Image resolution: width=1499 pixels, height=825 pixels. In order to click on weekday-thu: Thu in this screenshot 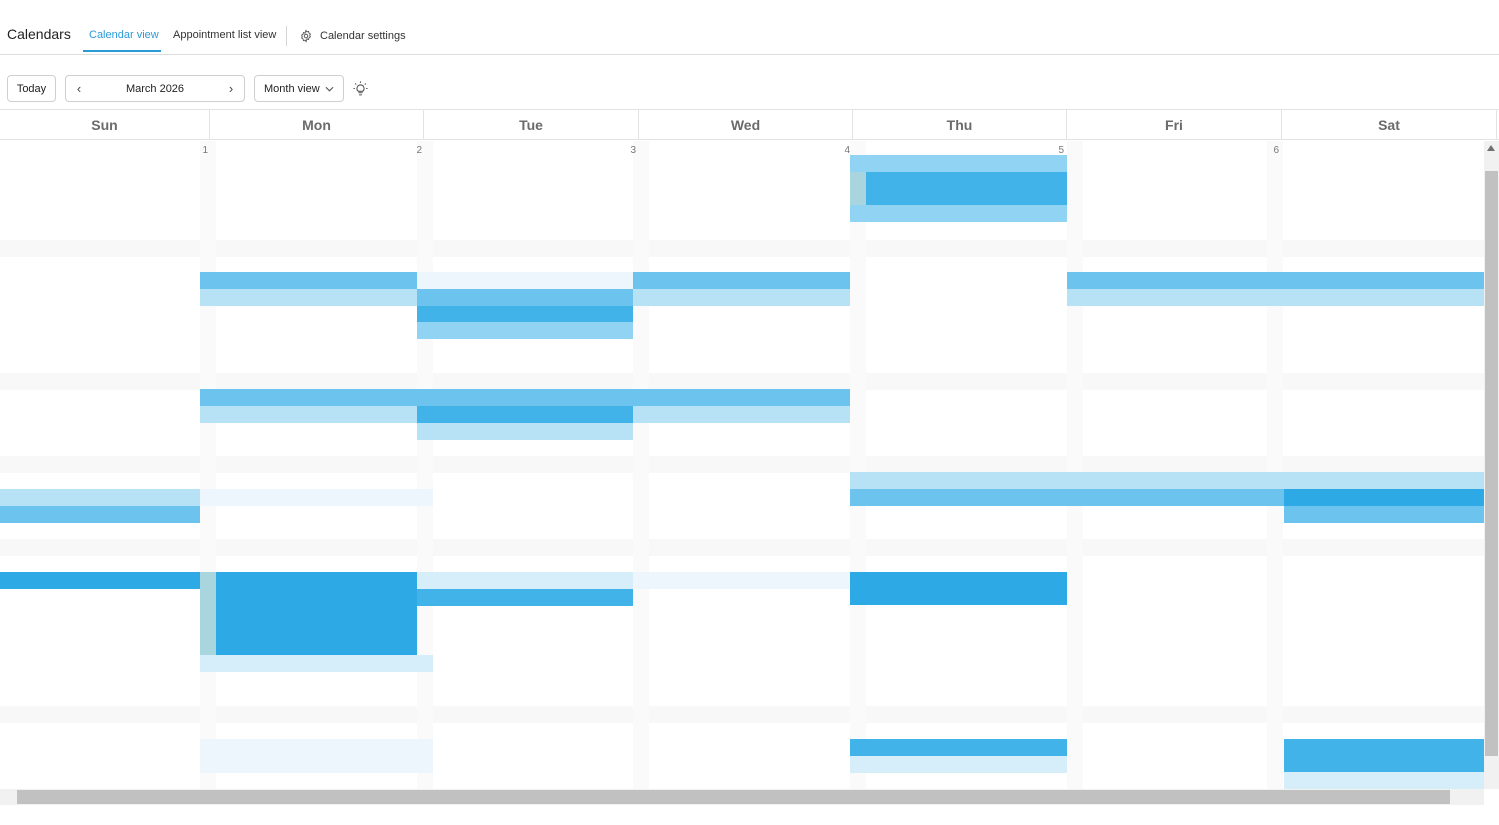, I will do `click(960, 125)`.